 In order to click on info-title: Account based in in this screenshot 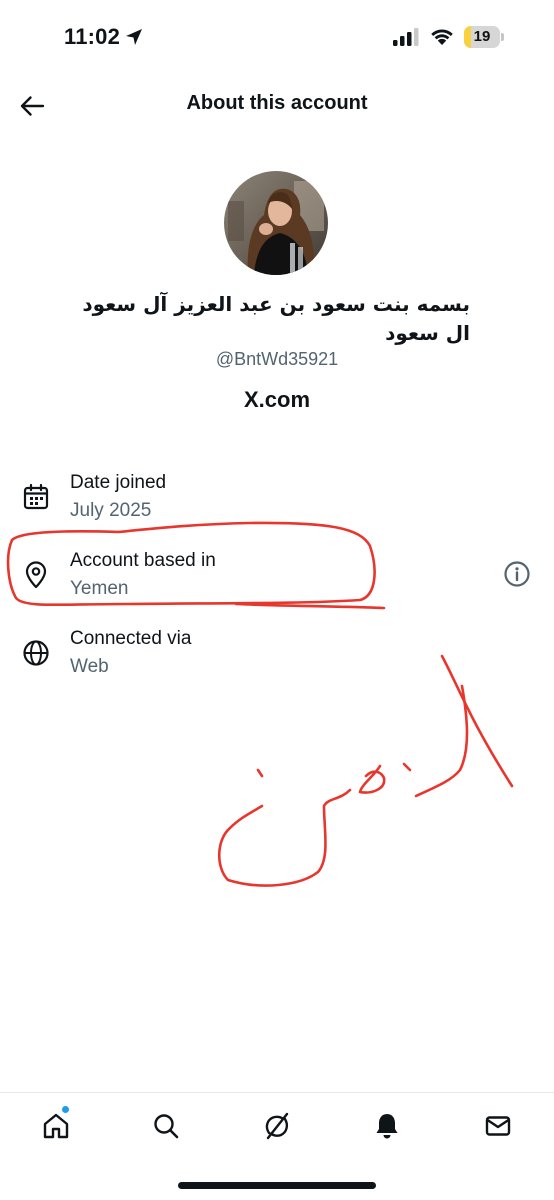, I will do `click(143, 560)`.